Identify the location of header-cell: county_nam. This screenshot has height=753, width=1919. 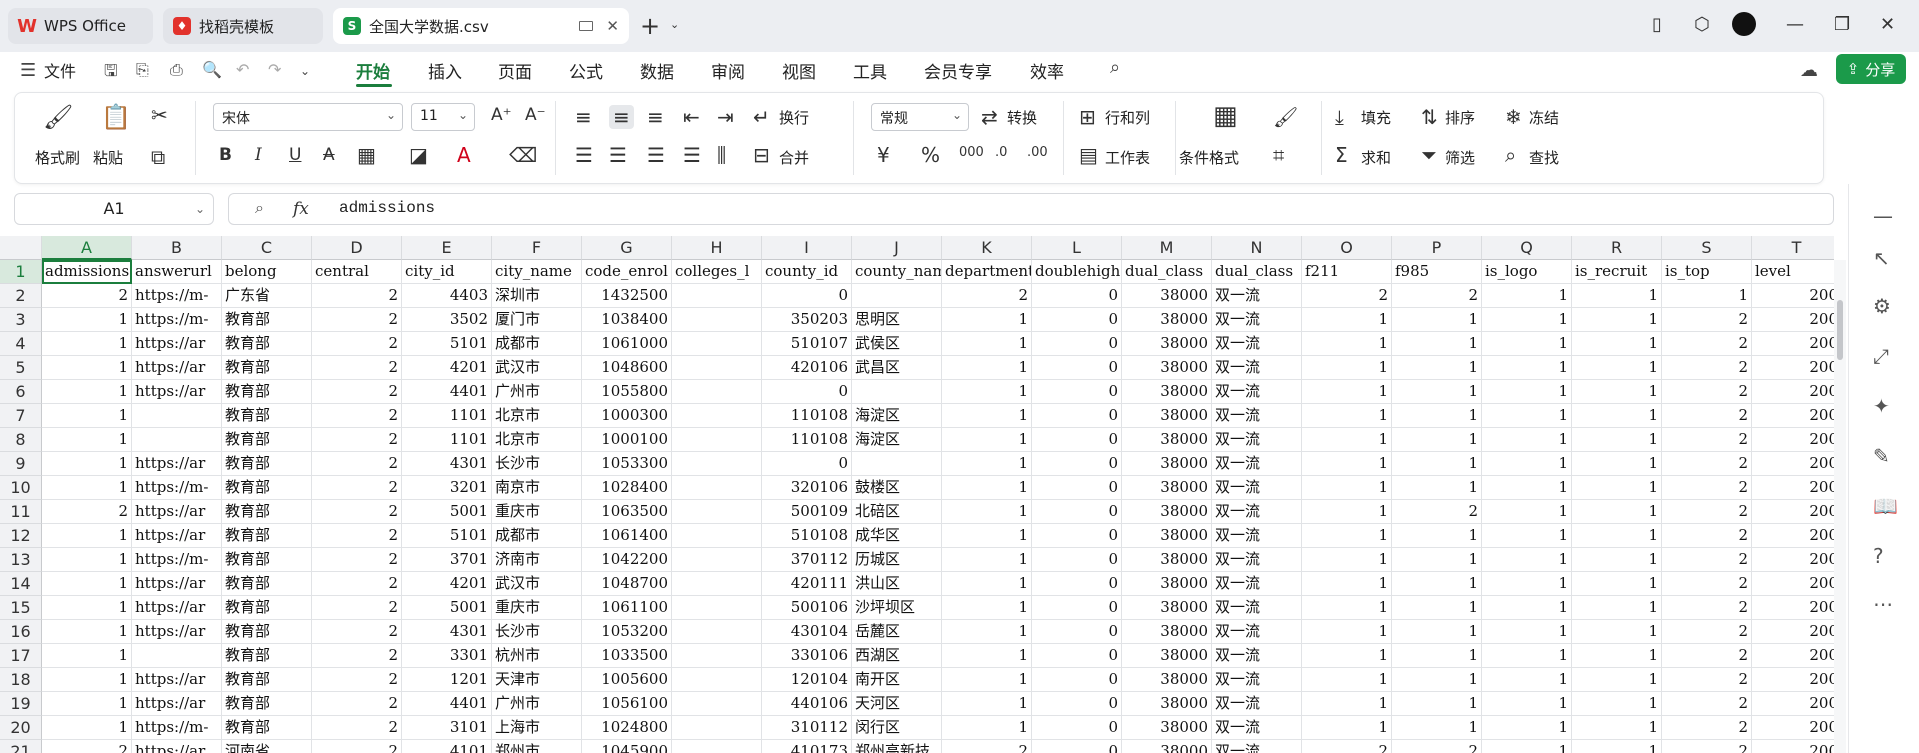
(897, 272).